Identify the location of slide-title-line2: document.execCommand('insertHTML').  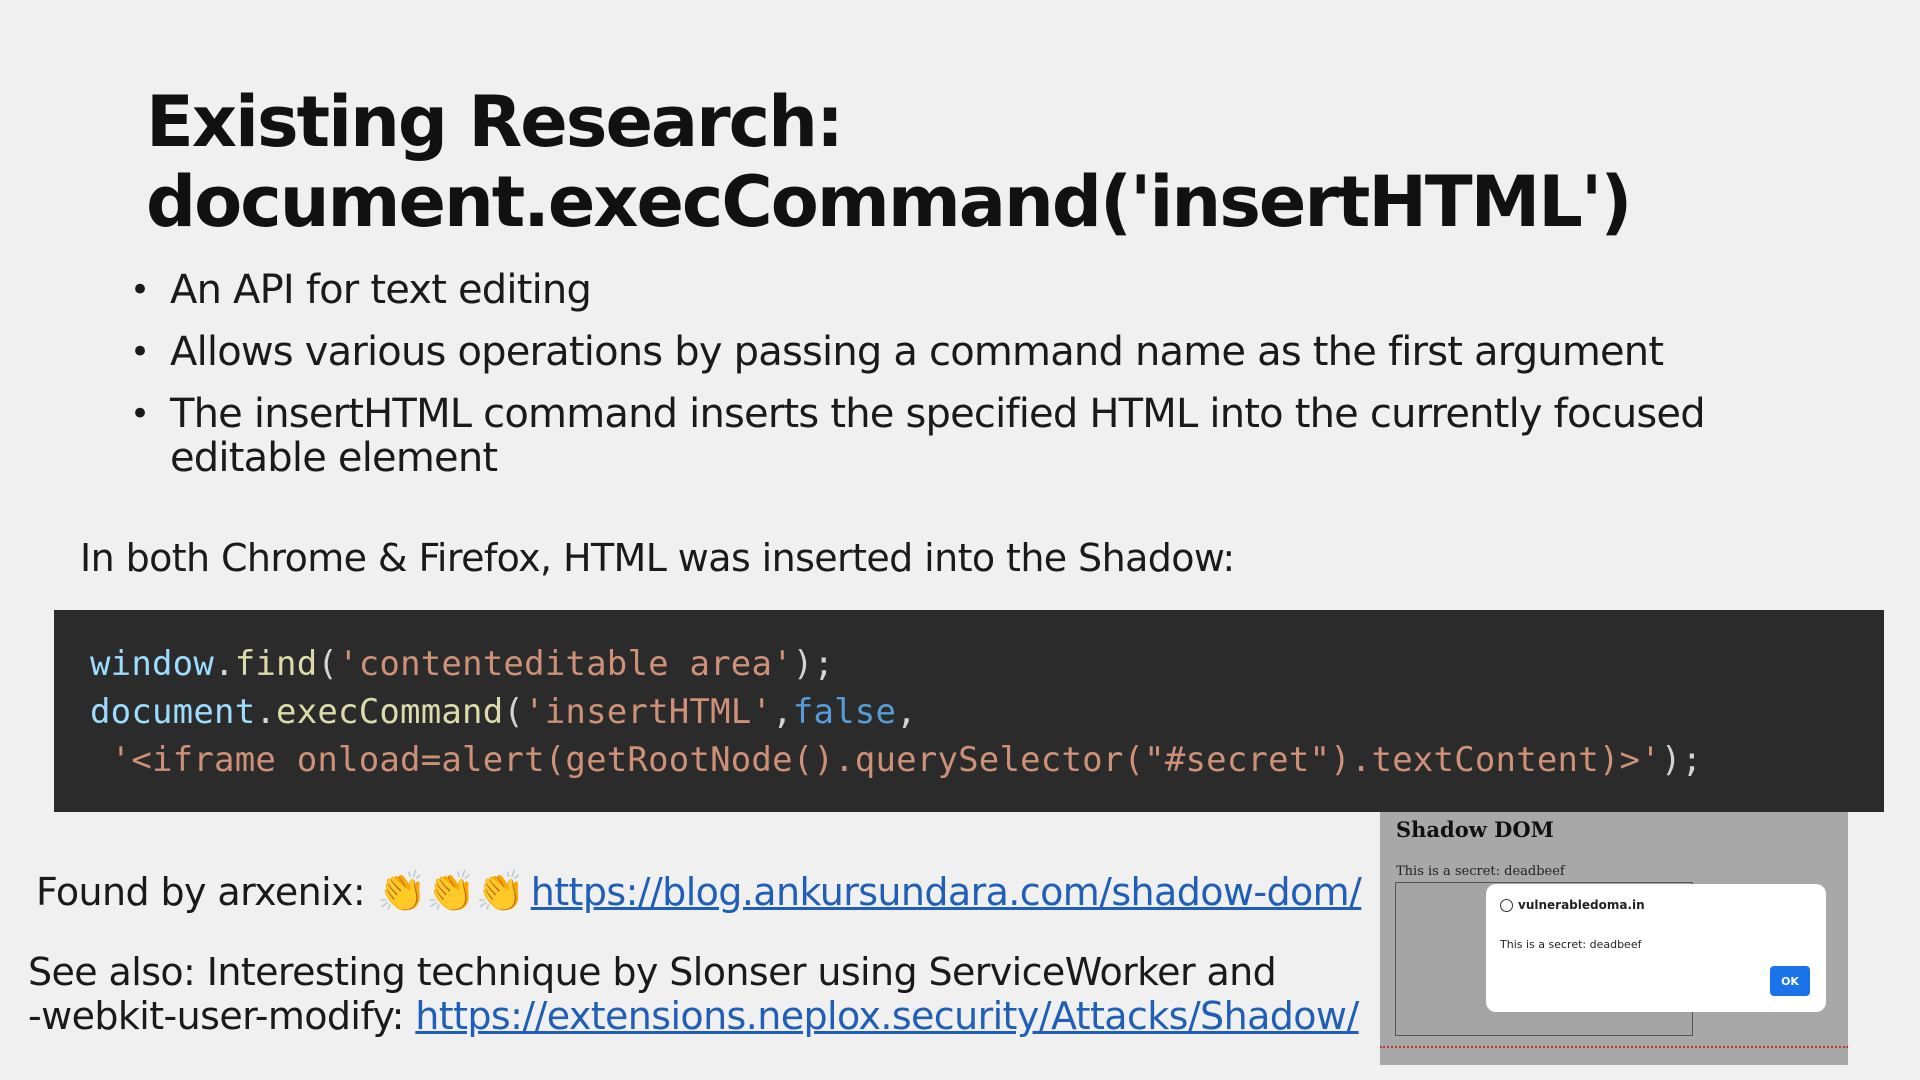
(889, 202).